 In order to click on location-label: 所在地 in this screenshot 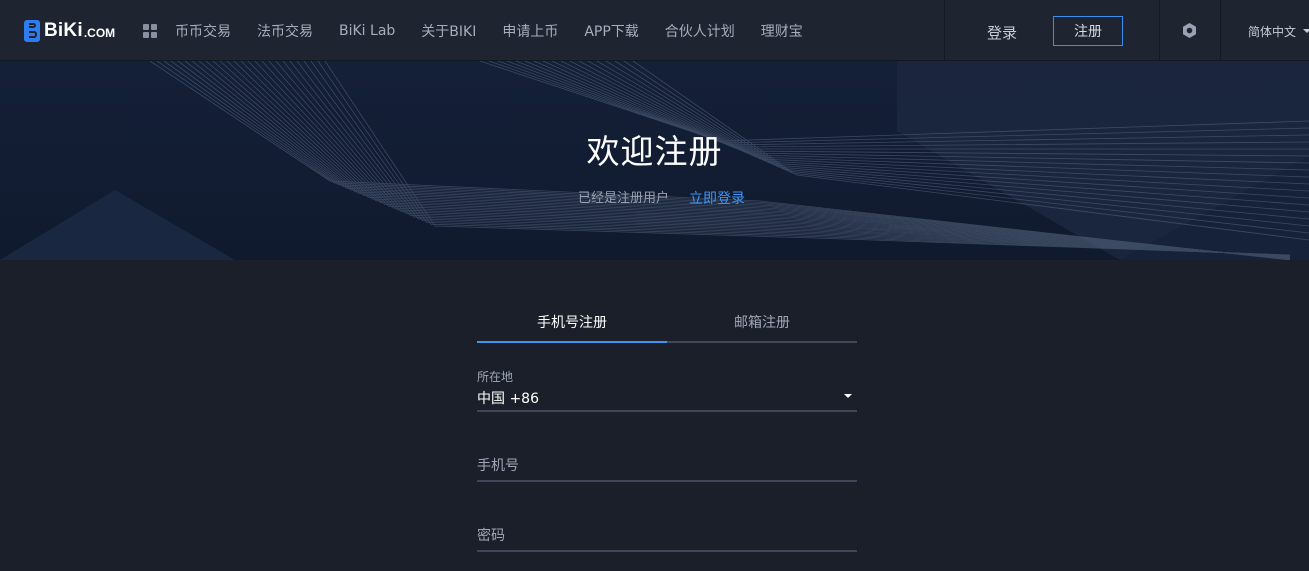, I will do `click(495, 377)`.